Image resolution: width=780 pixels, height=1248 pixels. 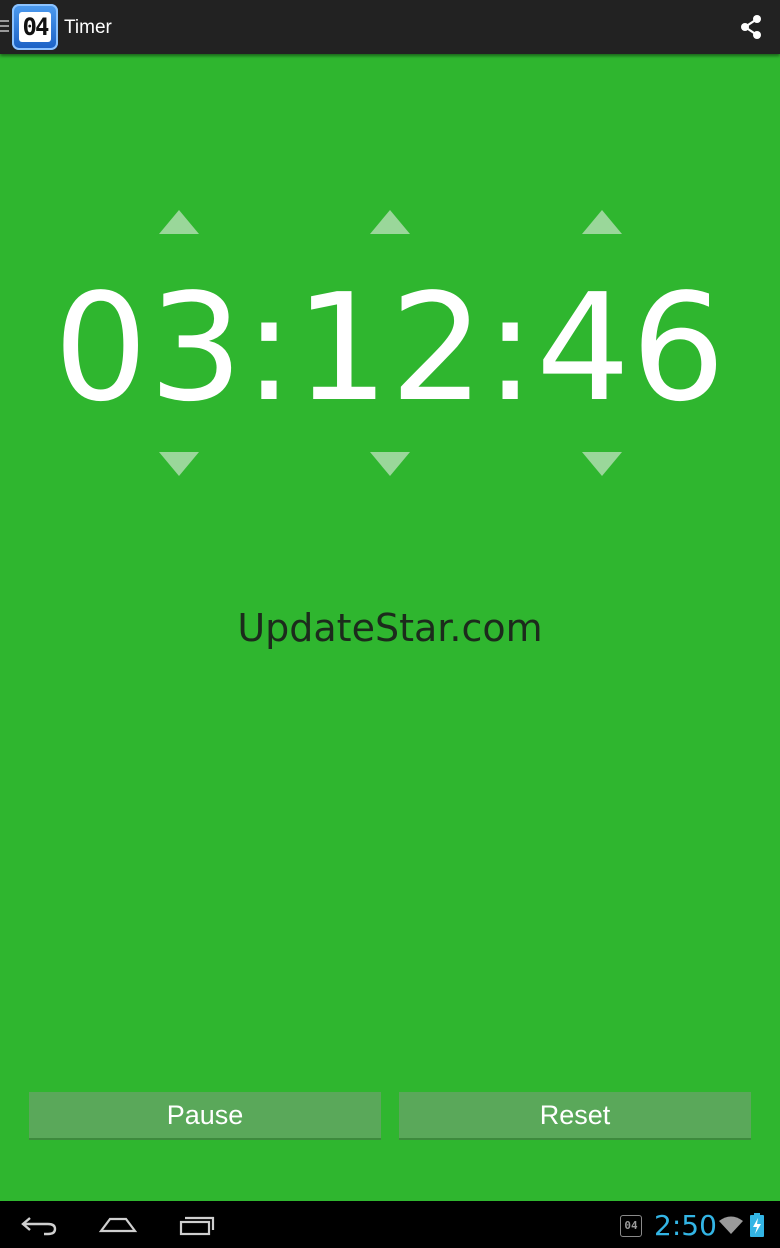 I want to click on app-icon-label: 04, so click(x=35, y=27).